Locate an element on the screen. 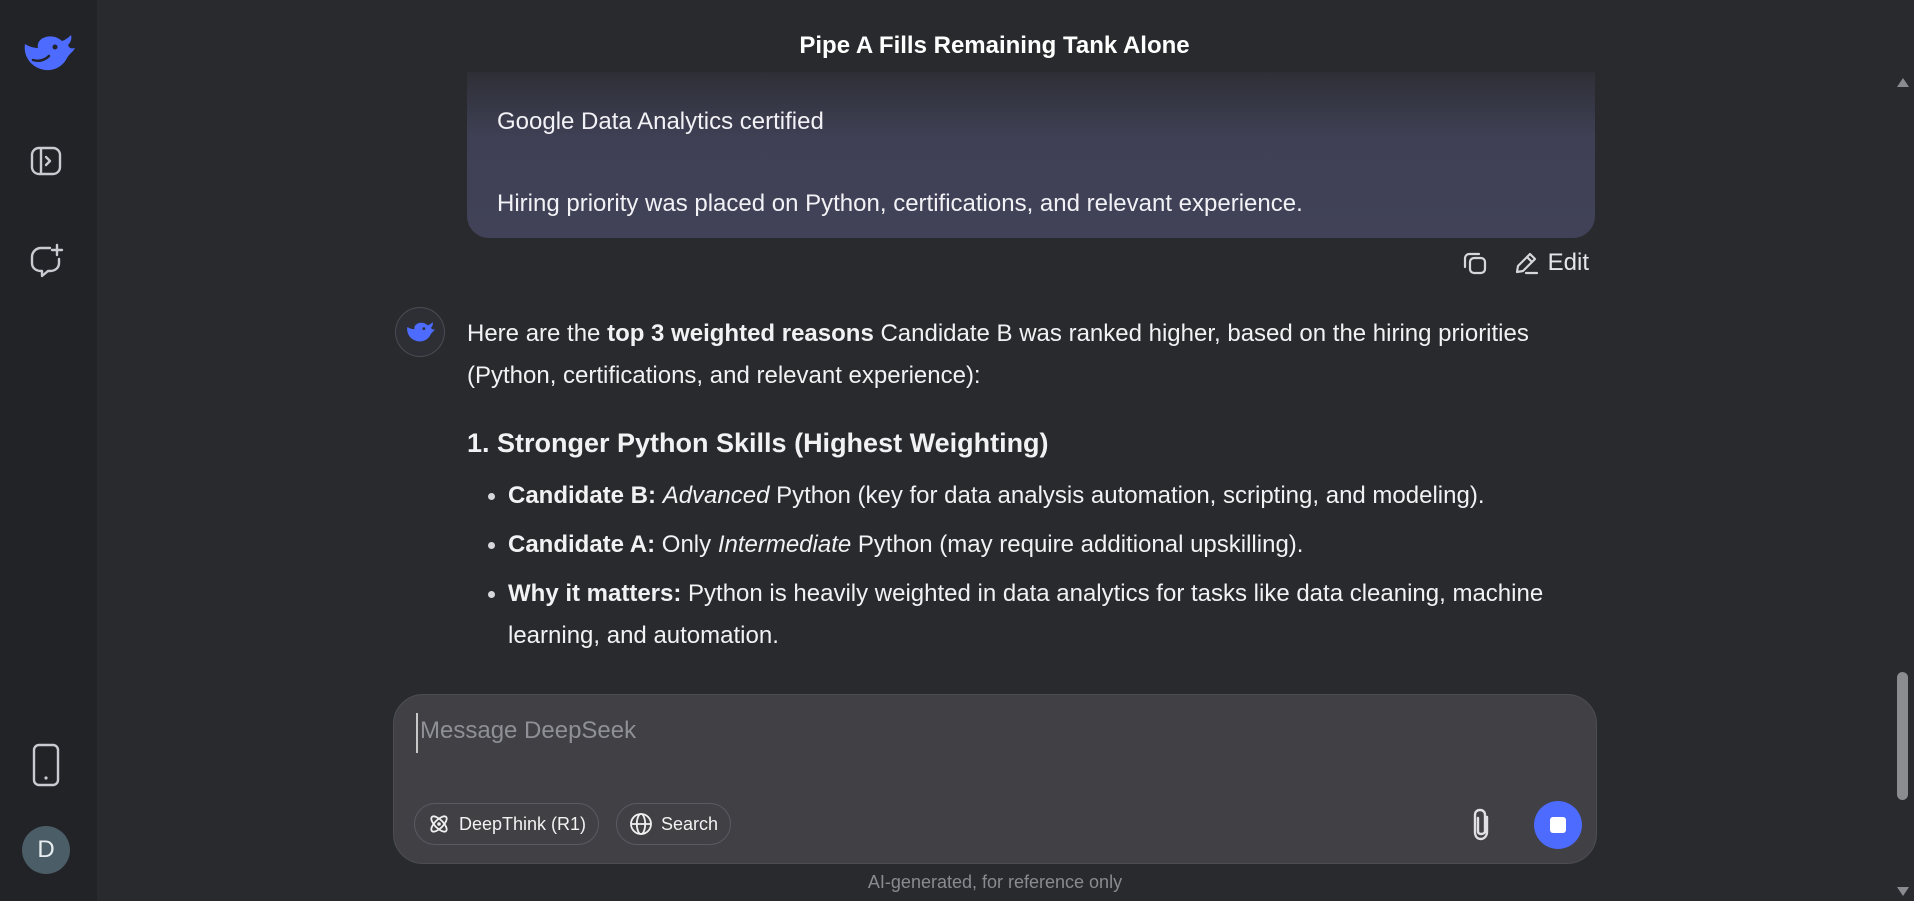 Image resolution: width=1914 pixels, height=901 pixels. new-chat-button is located at coordinates (46, 261).